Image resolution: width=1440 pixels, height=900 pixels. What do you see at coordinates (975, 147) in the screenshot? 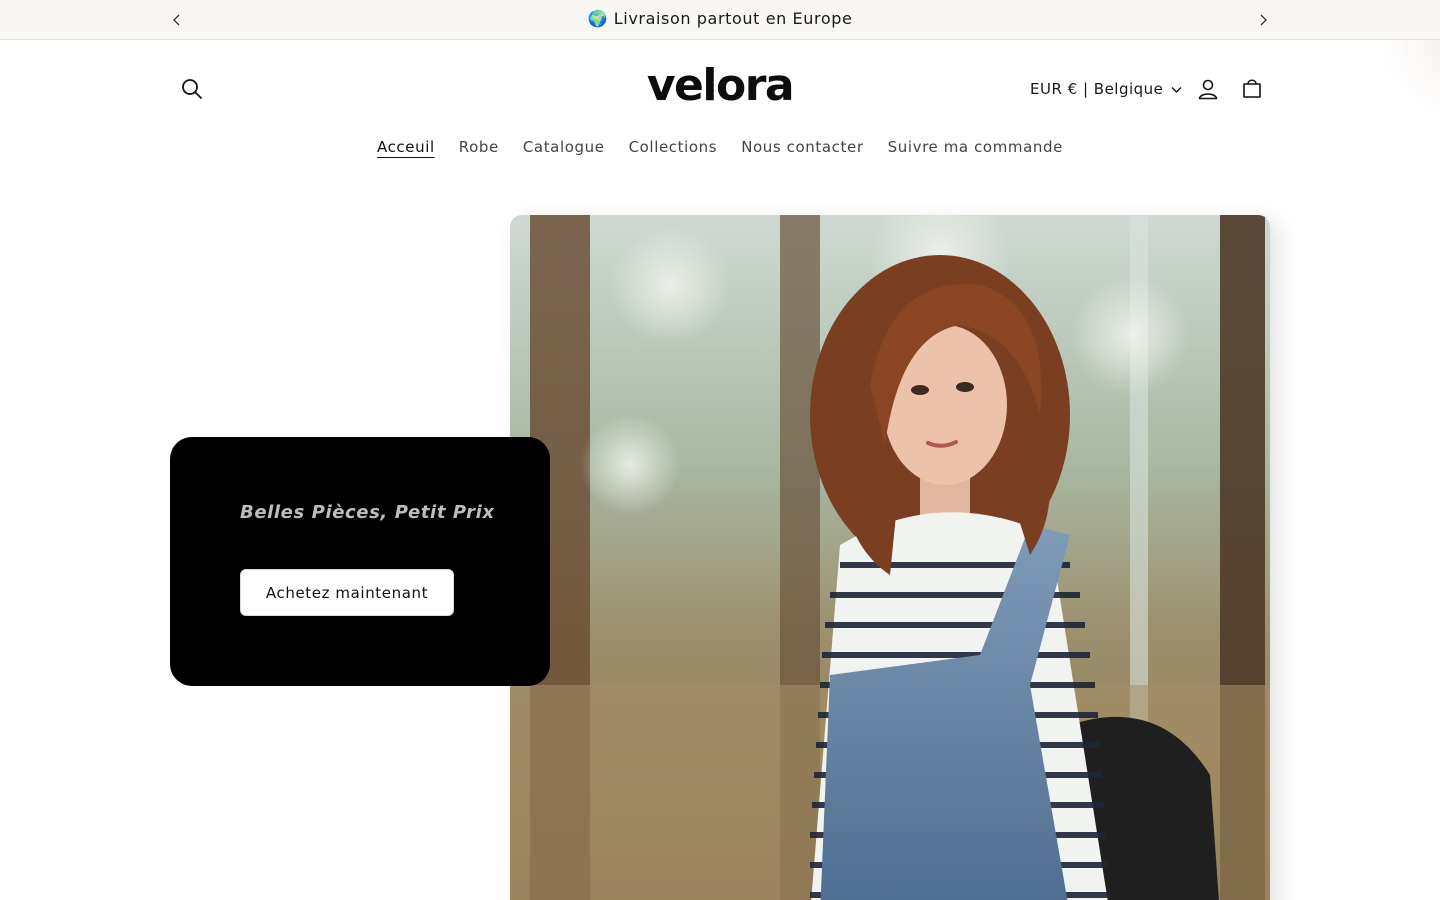
I see `nav-item-suivre-ma-commande: Suivre ma commande` at bounding box center [975, 147].